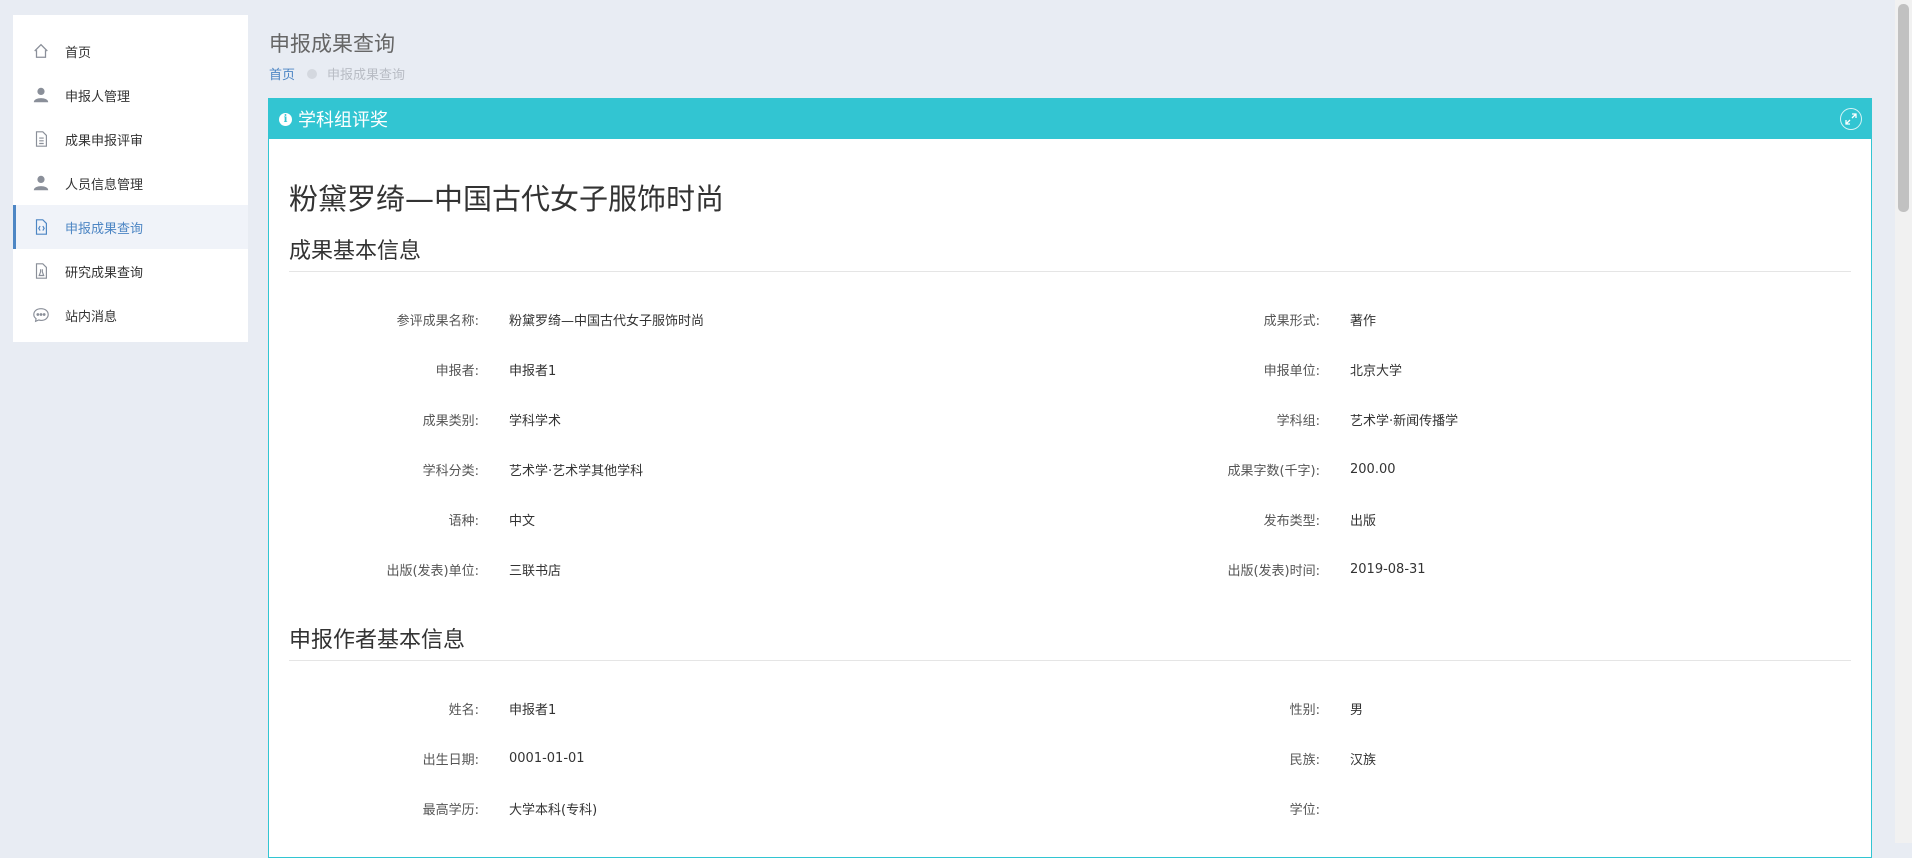  What do you see at coordinates (679, 808) in the screenshot?
I see `info-cell: 最高学历: 大学本科(专科)` at bounding box center [679, 808].